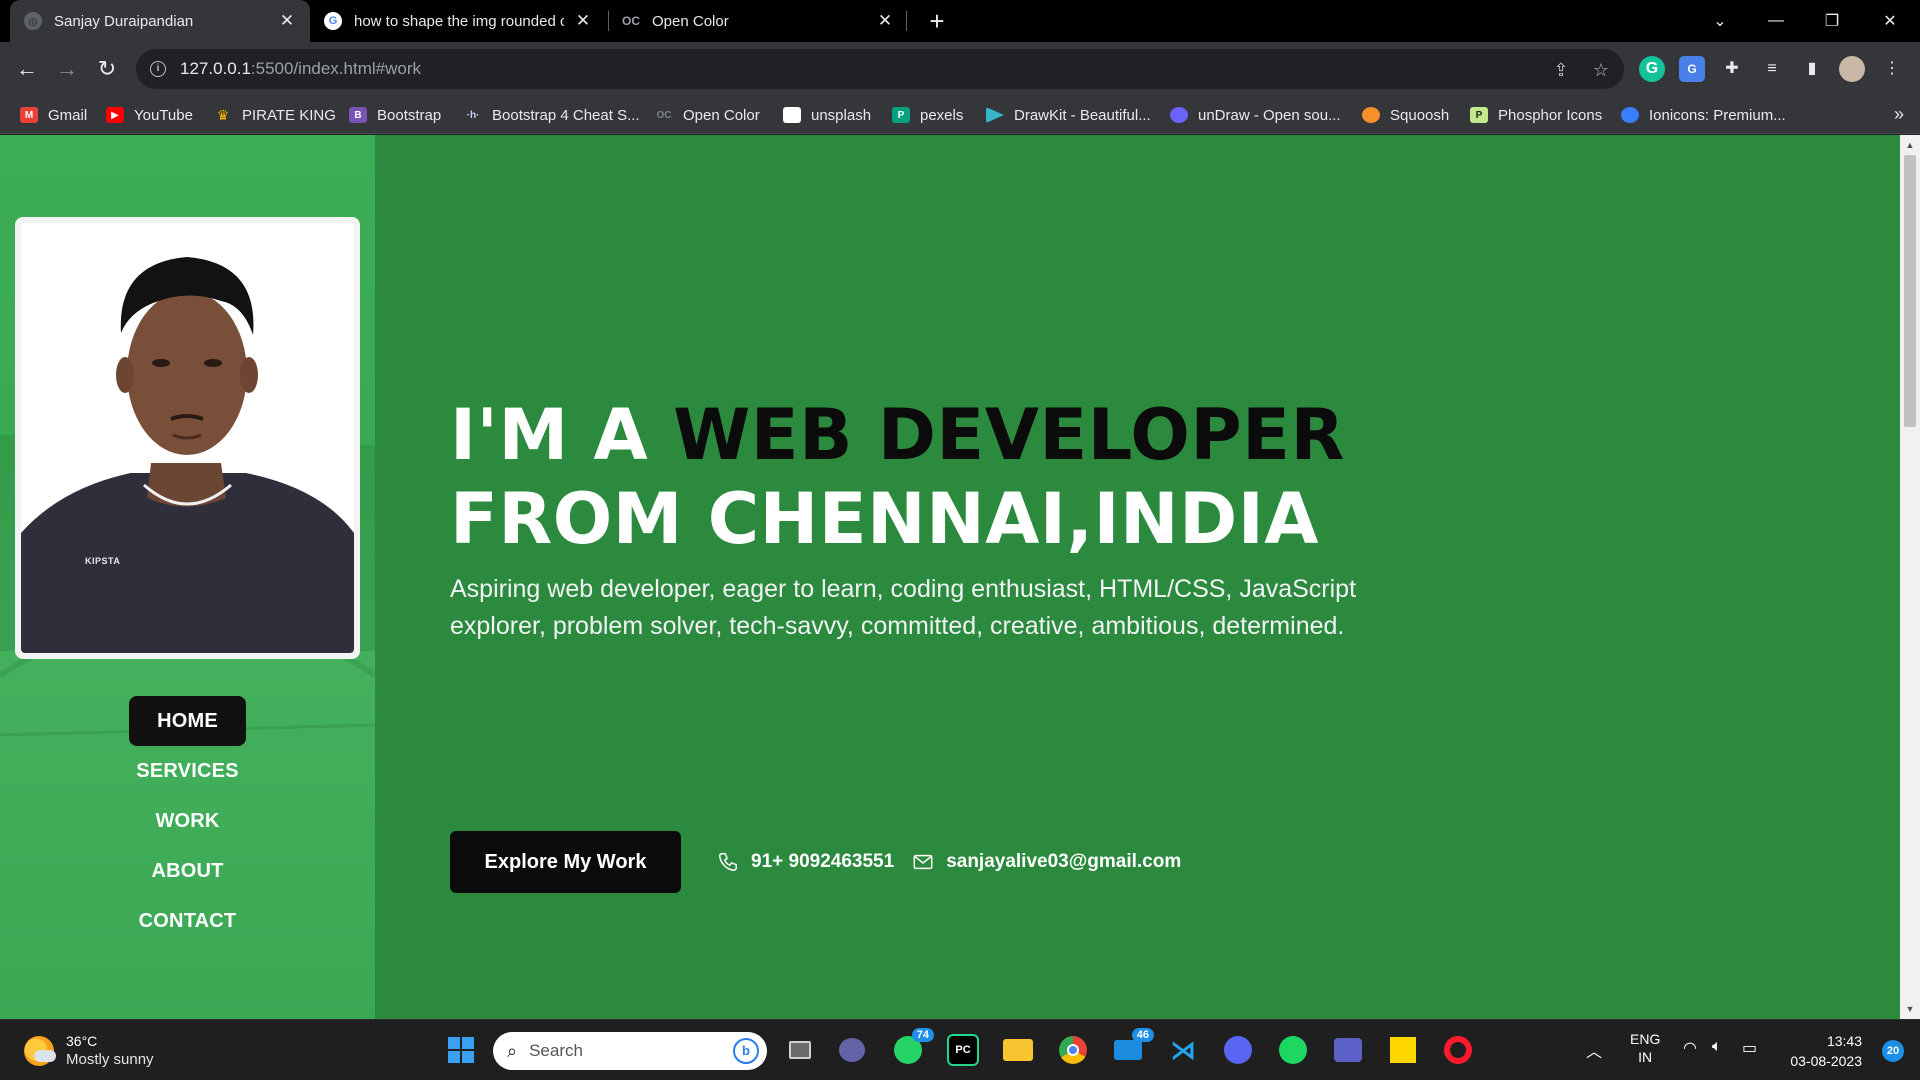 The image size is (1920, 1080). I want to click on bookmark-label: Squoosh, so click(1420, 115).